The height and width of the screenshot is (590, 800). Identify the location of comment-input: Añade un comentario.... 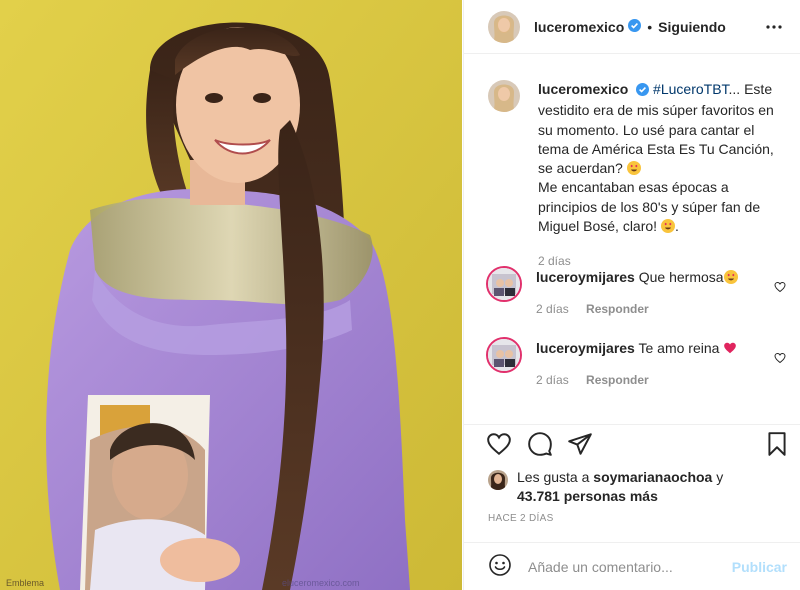
(600, 567).